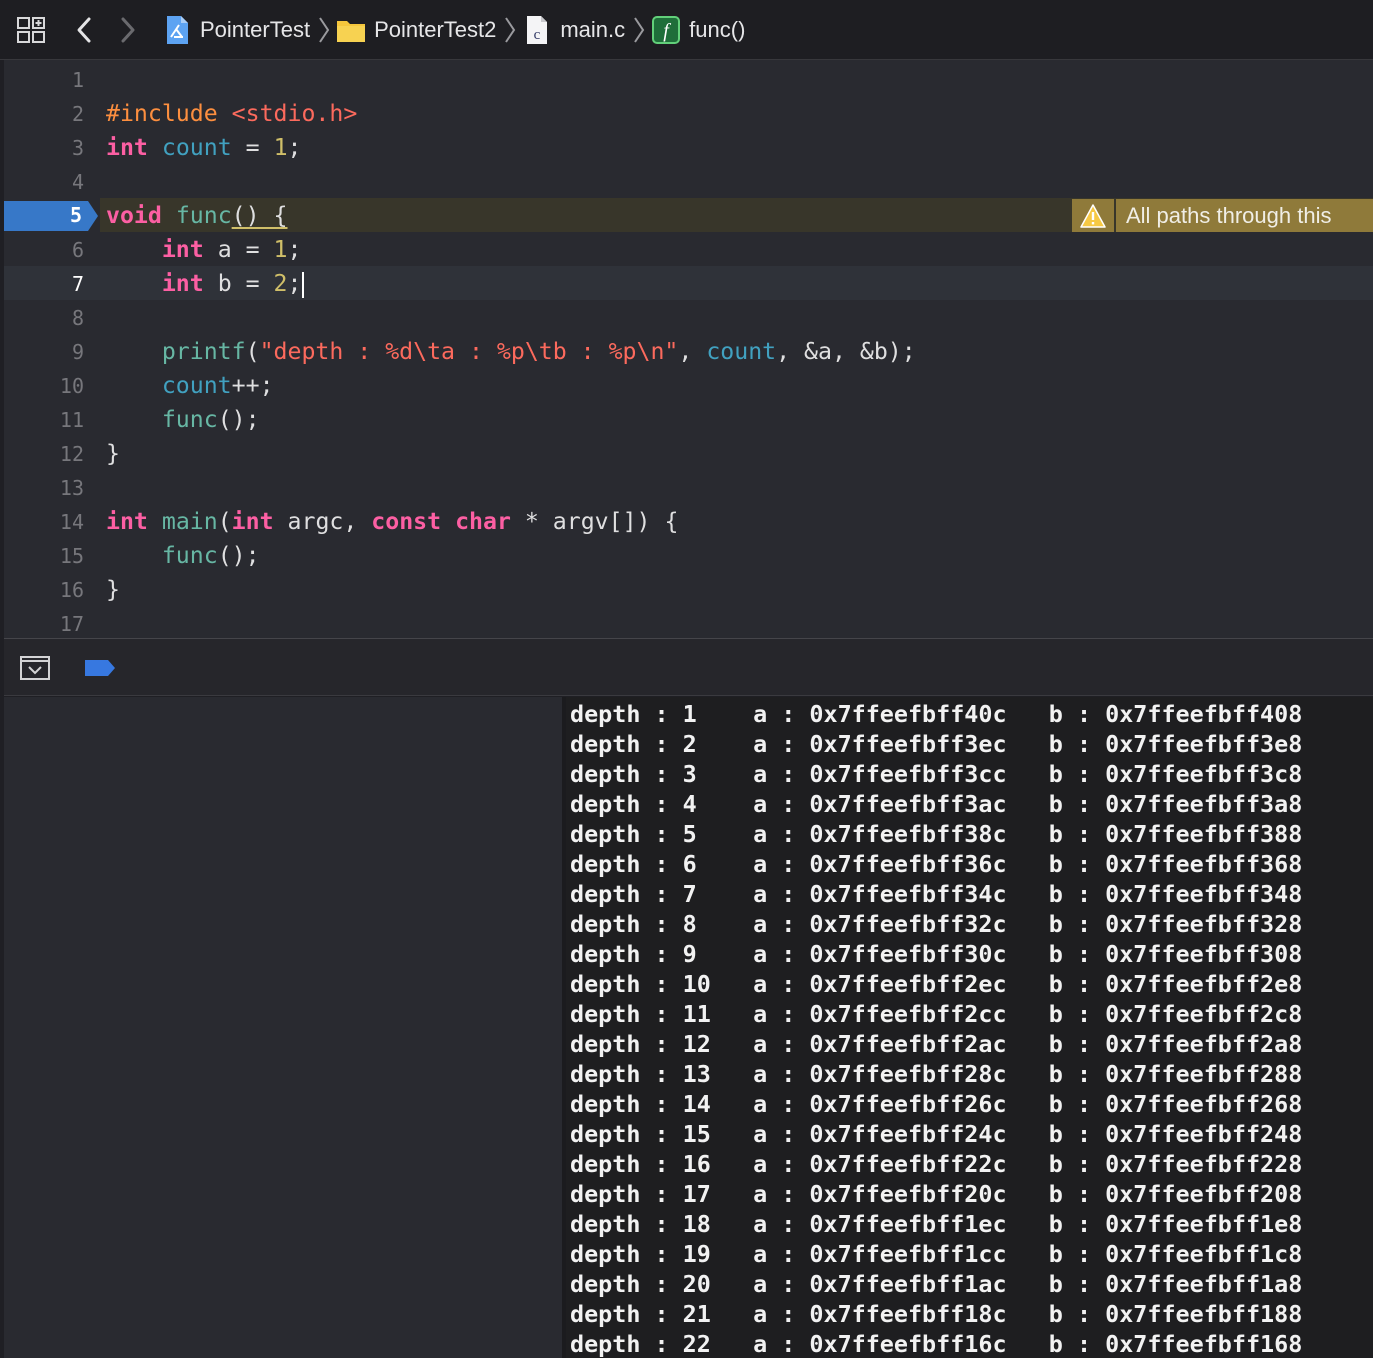 This screenshot has height=1358, width=1373. Describe the element at coordinates (77, 148) in the screenshot. I see `line-number: 3` at that location.